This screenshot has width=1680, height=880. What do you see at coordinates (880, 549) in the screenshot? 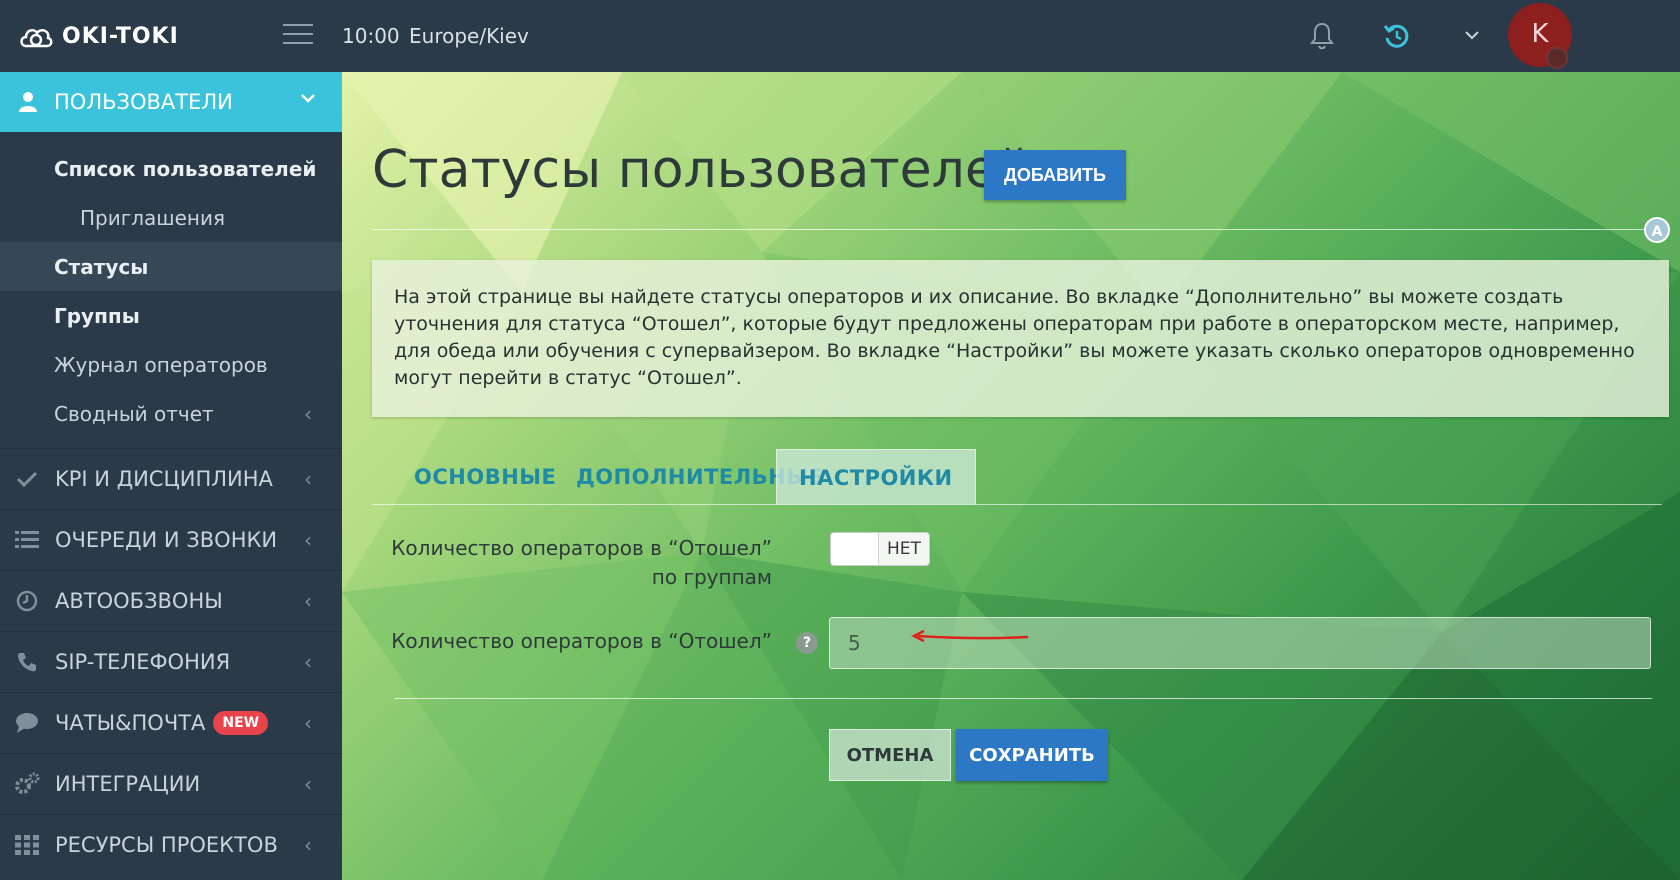
I see `by-groups-toggle: НЕТ` at bounding box center [880, 549].